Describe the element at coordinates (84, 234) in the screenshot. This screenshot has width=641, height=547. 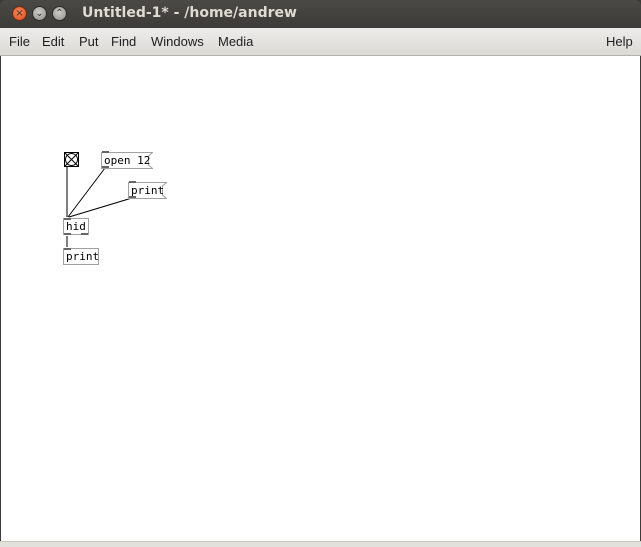
I see `outlet-right` at that location.